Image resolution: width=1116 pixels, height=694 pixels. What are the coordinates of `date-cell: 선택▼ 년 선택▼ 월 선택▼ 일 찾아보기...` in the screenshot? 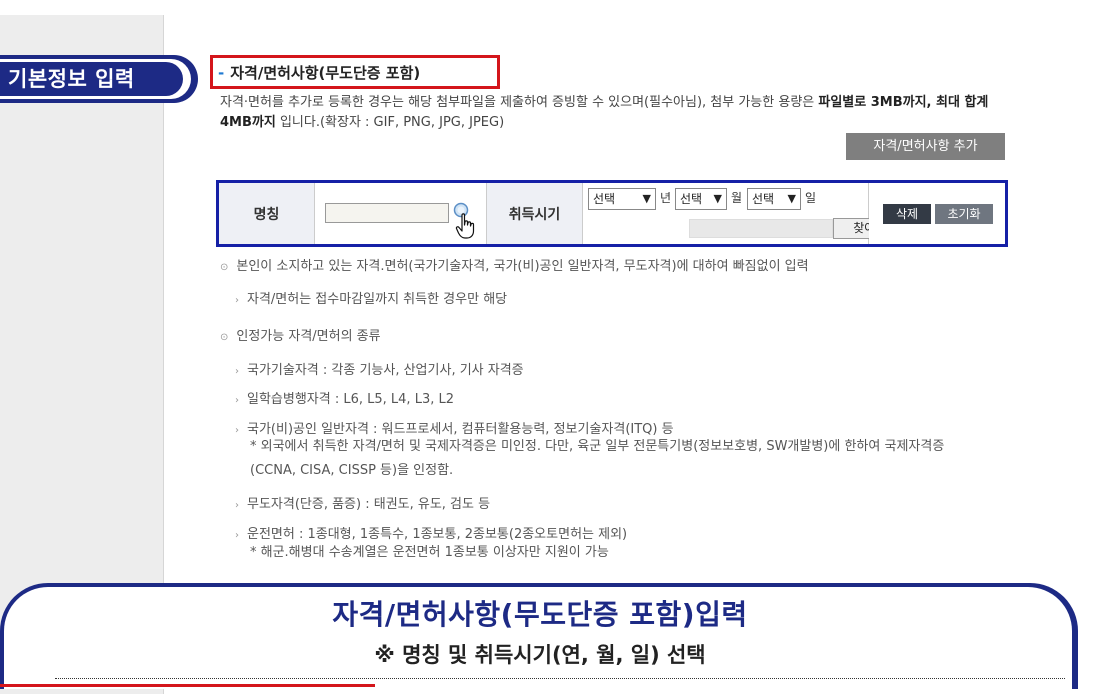 It's located at (756, 213).